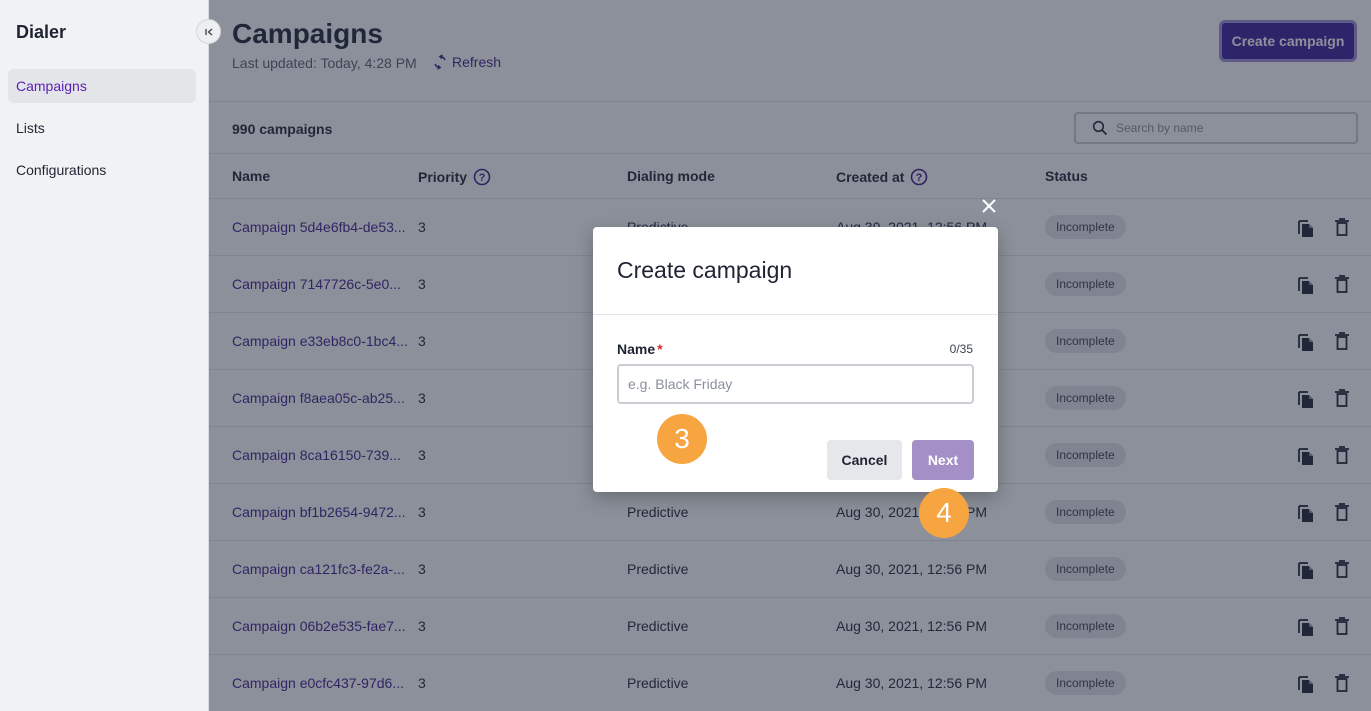  What do you see at coordinates (102, 128) in the screenshot?
I see `sidebar-item-lists: Lists` at bounding box center [102, 128].